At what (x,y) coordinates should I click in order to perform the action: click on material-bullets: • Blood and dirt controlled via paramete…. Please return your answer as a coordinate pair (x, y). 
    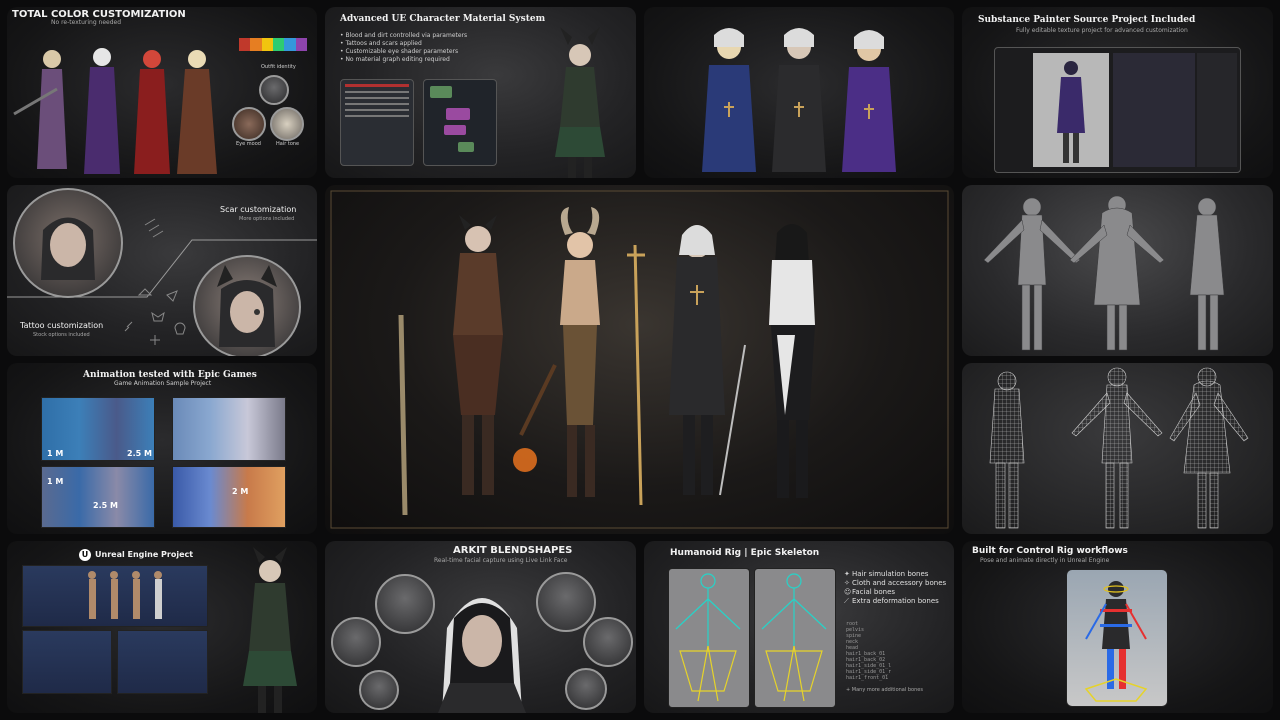
    Looking at the image, I should click on (403, 48).